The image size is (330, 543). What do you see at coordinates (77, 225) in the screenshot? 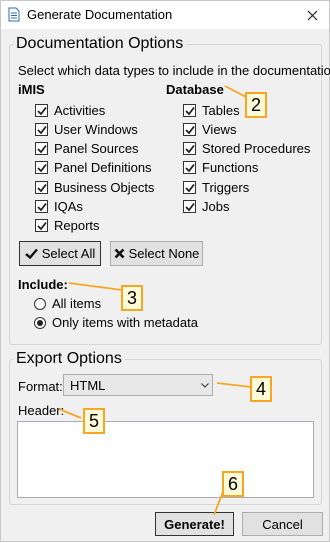
I see `checkbox-label: Reports` at bounding box center [77, 225].